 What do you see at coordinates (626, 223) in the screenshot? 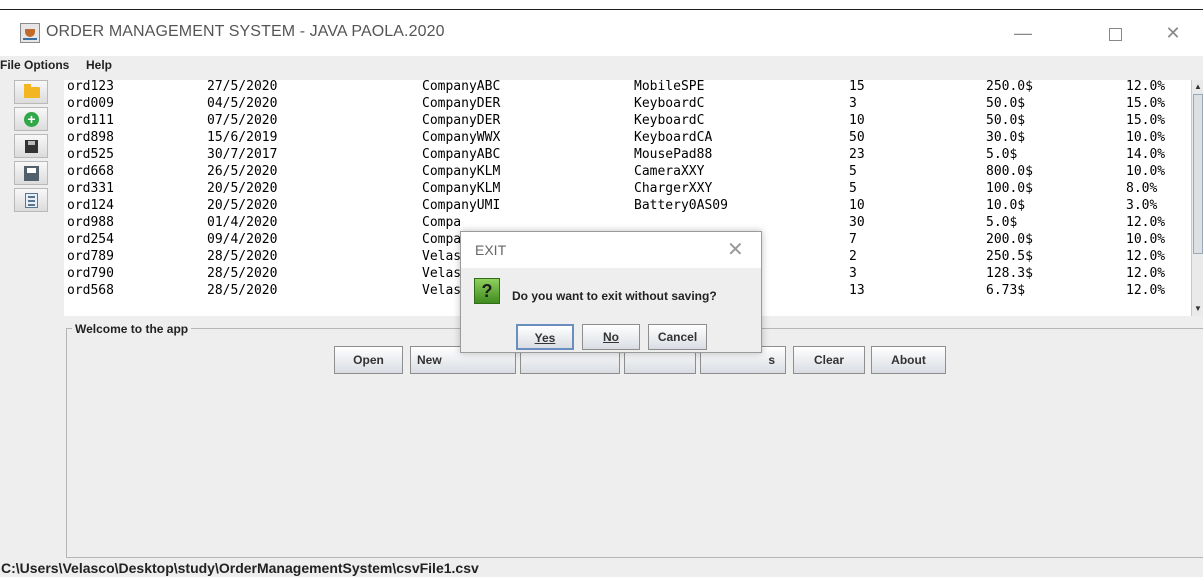
I see `table-row: ord988 01/4/2020 Compa 30 5.0$ 12.0%` at bounding box center [626, 223].